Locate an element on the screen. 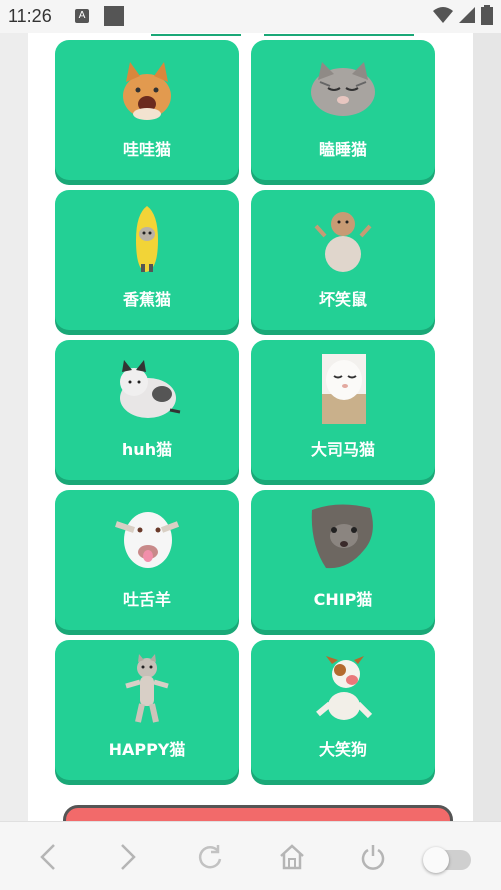 This screenshot has width=501, height=890. sleepy-cat-icon is located at coordinates (343, 89).